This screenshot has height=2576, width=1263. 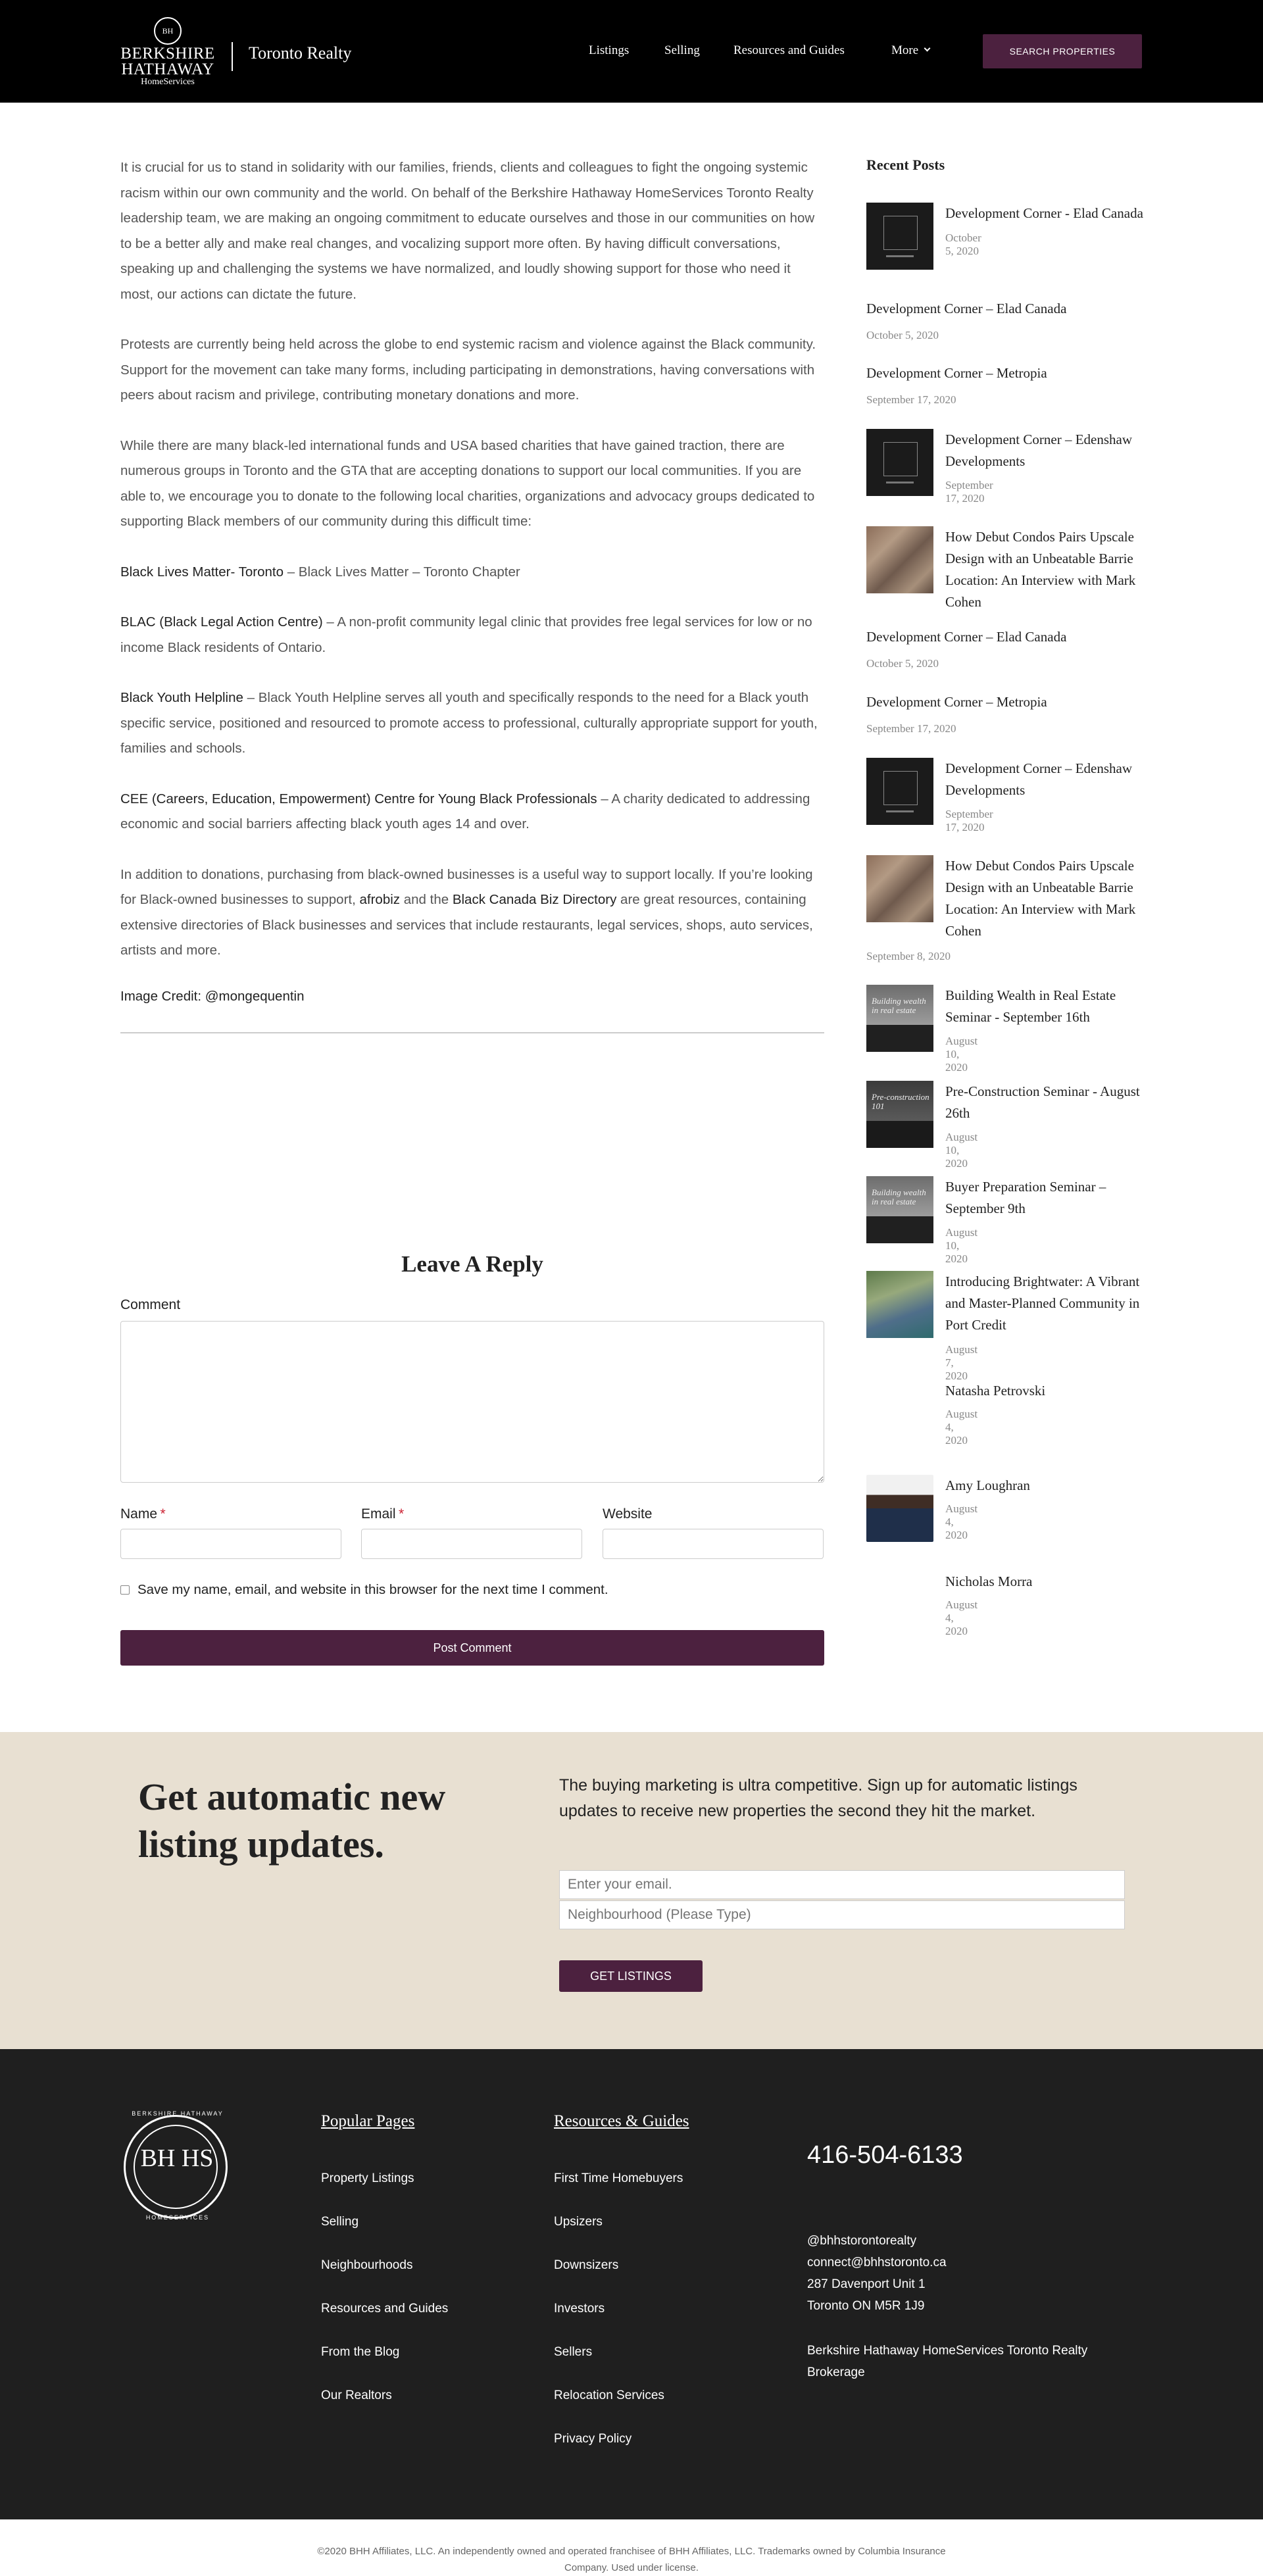 I want to click on footer-link: First Time Homebuyers, so click(x=621, y=2178).